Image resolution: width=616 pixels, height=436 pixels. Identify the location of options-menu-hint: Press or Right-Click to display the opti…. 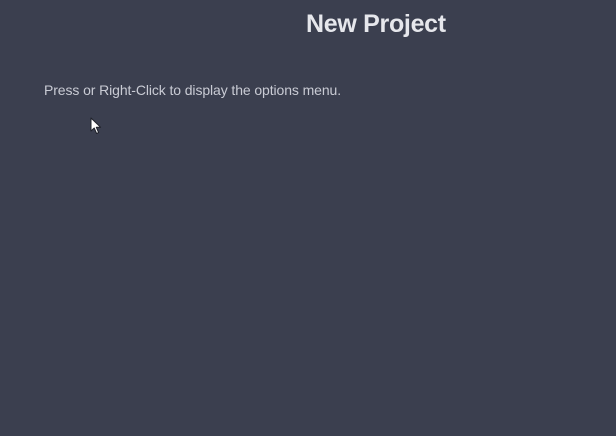
(193, 90).